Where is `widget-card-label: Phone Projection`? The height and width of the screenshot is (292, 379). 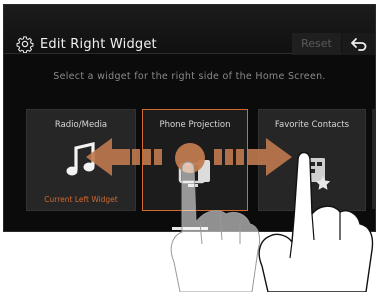
widget-card-label: Phone Projection is located at coordinates (195, 125).